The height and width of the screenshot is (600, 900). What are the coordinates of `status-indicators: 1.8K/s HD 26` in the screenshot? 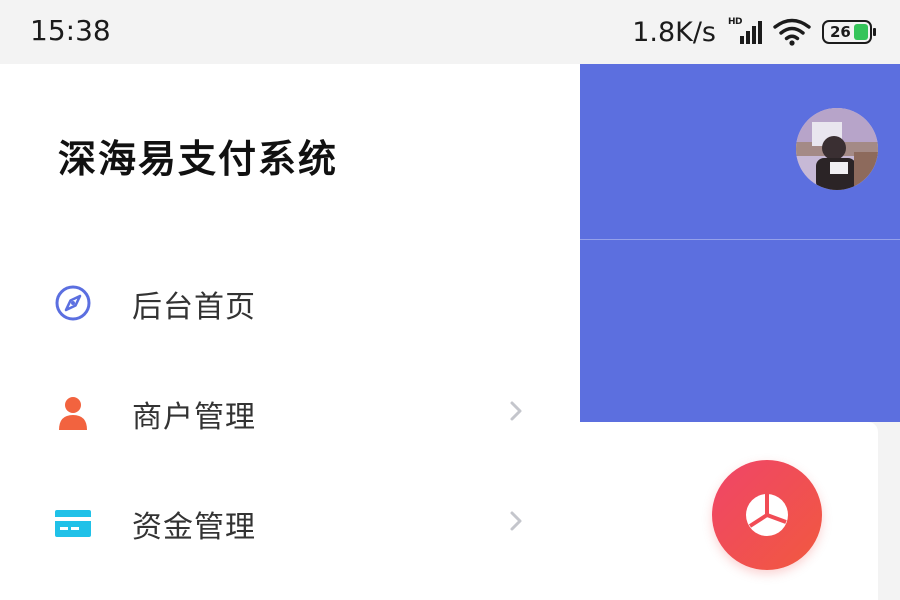 It's located at (754, 32).